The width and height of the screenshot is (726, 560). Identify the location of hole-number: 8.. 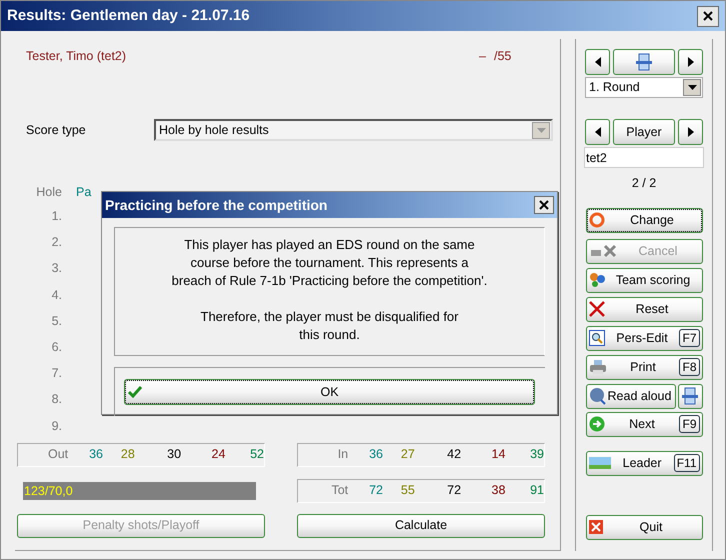
(57, 399).